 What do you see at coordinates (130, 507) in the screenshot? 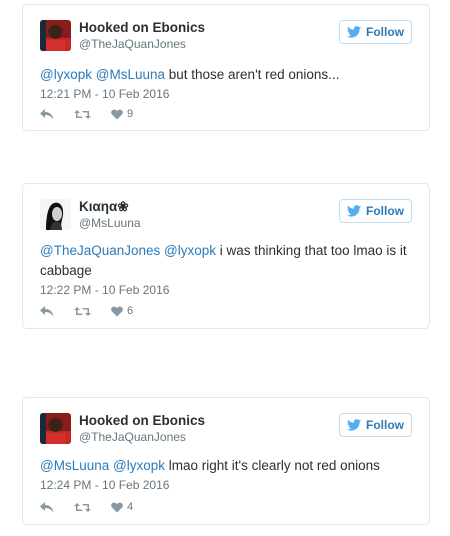
I see `like-count: 4` at bounding box center [130, 507].